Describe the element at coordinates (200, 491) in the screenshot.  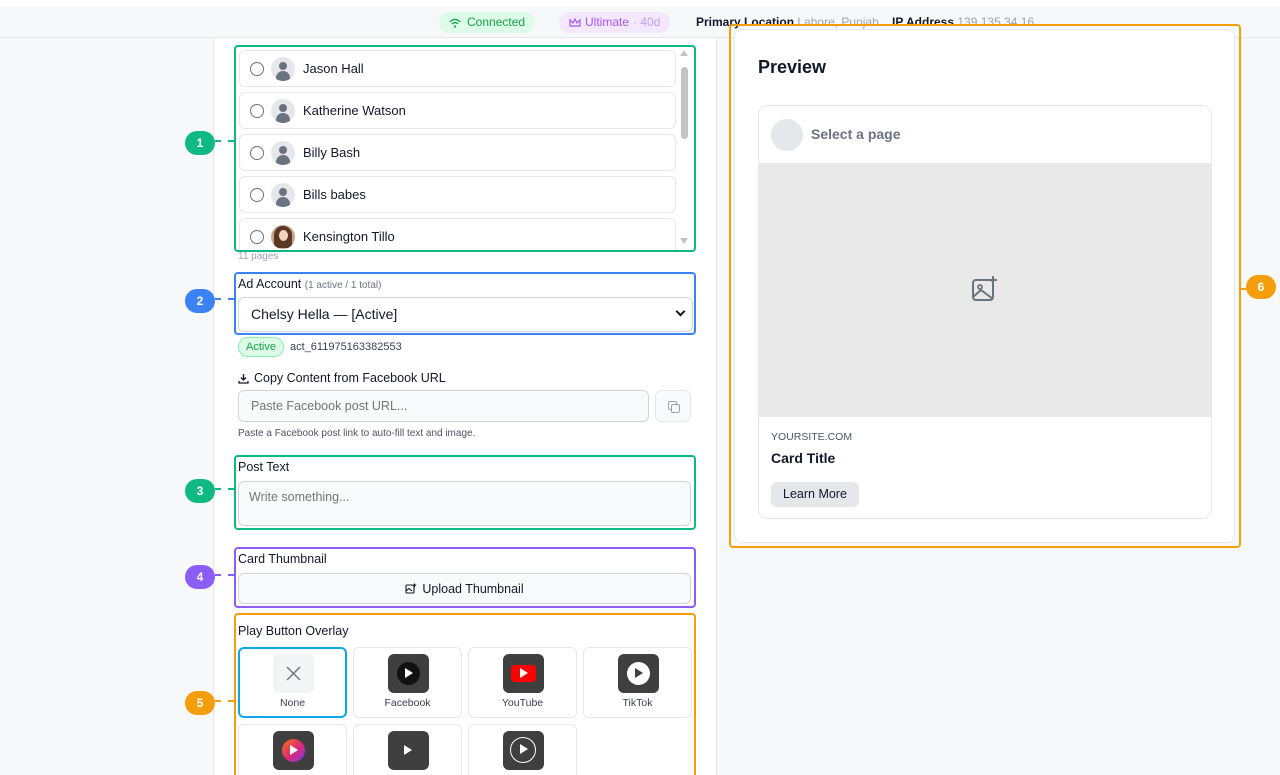
I see `annotation-badge-3: 3` at that location.